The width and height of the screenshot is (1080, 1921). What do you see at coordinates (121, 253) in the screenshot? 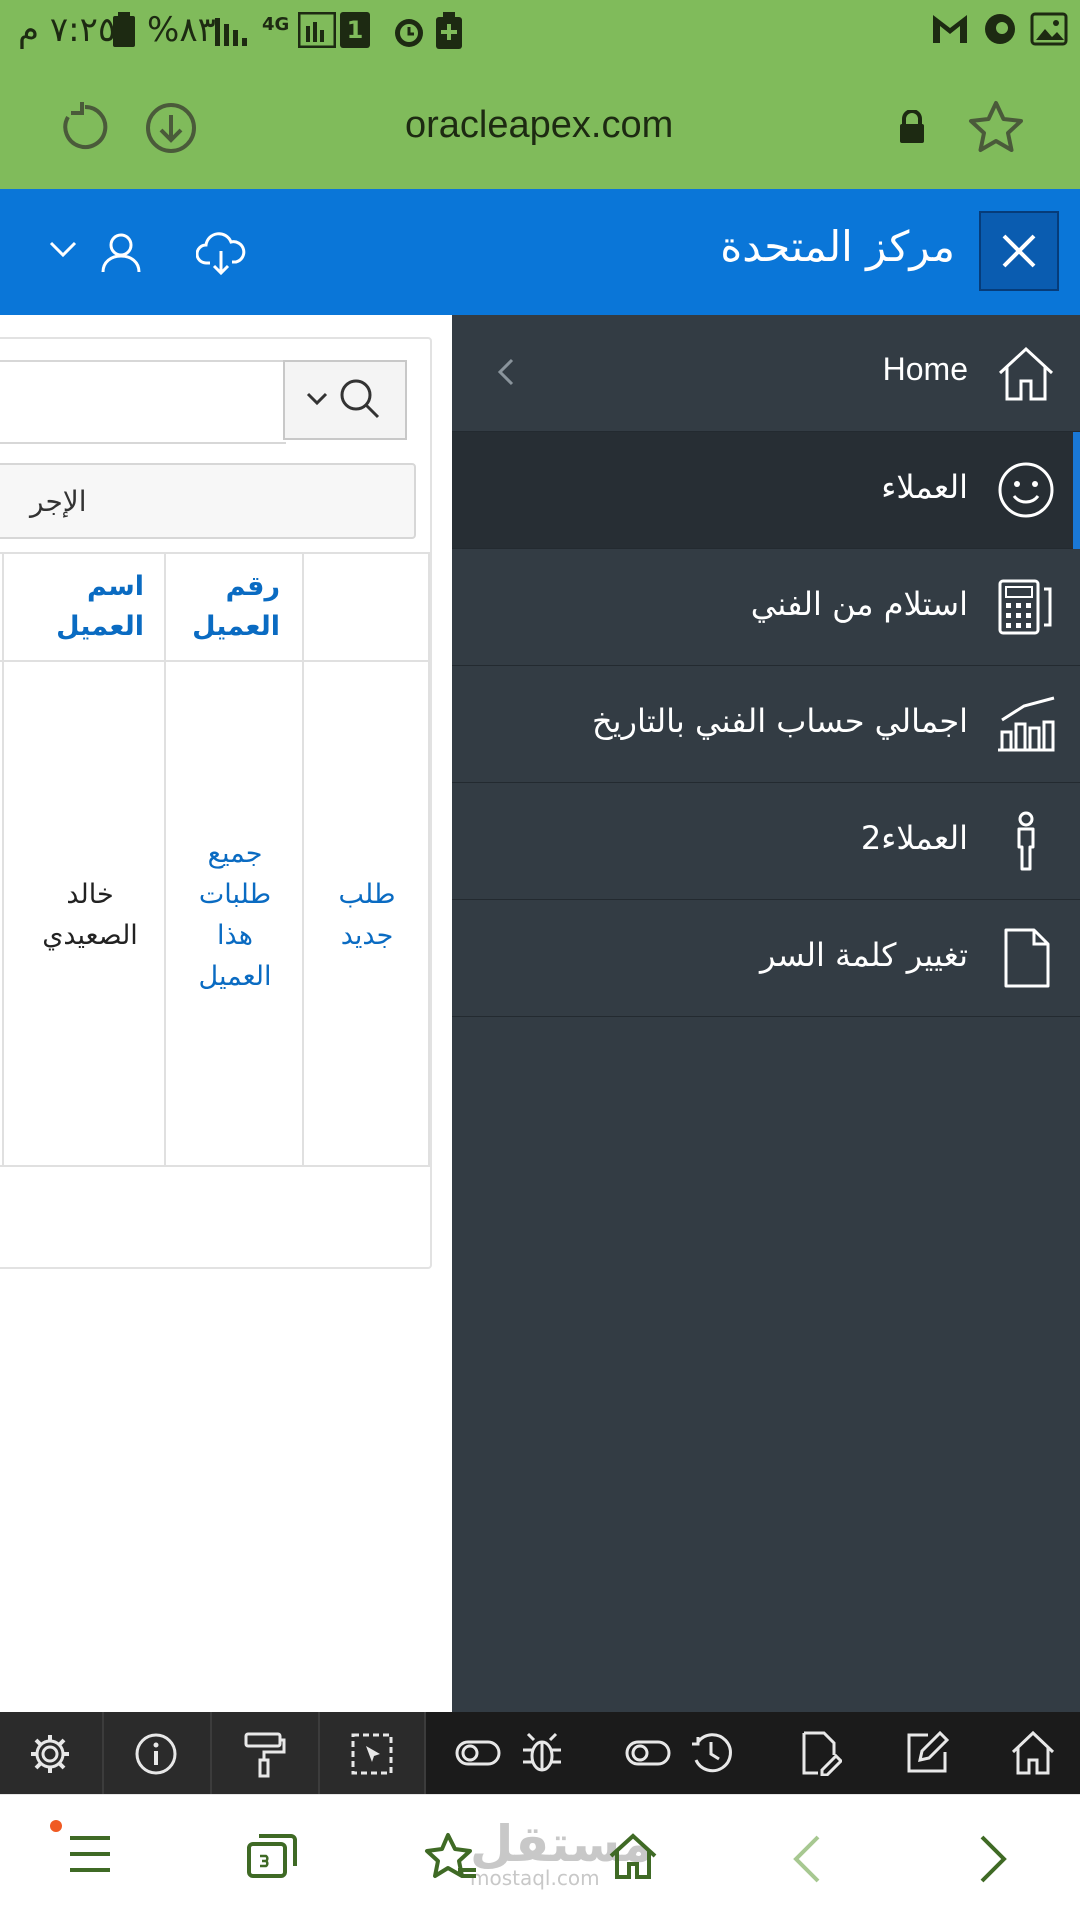
I see `user-icon` at bounding box center [121, 253].